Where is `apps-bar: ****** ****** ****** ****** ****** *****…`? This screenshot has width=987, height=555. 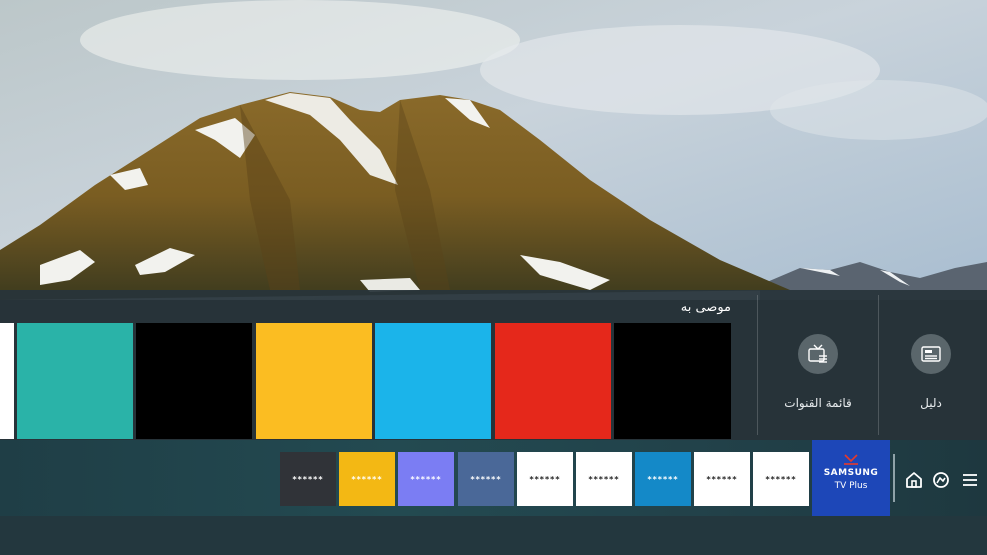 apps-bar: ****** ****** ****** ****** ****** *****… is located at coordinates (493, 478).